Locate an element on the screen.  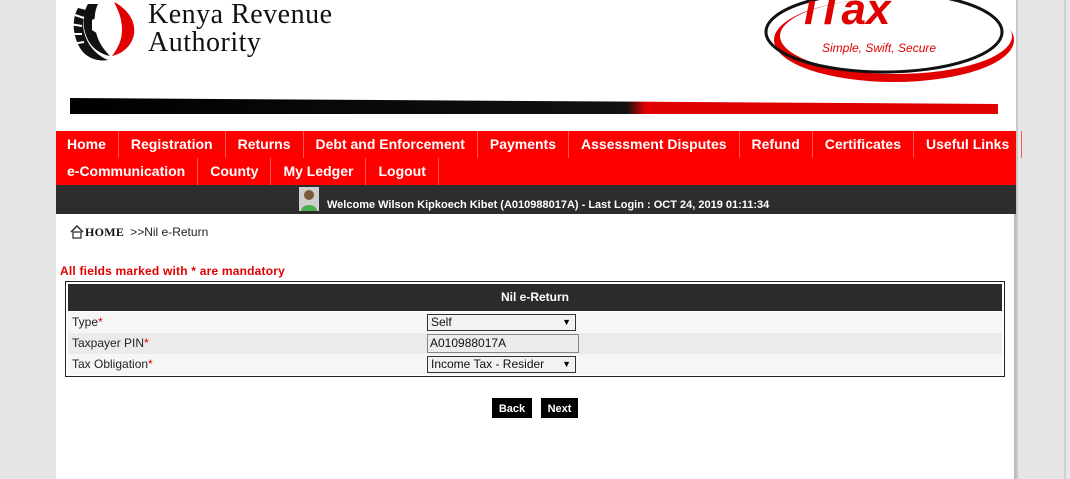
user-avatar-icon is located at coordinates (309, 199).